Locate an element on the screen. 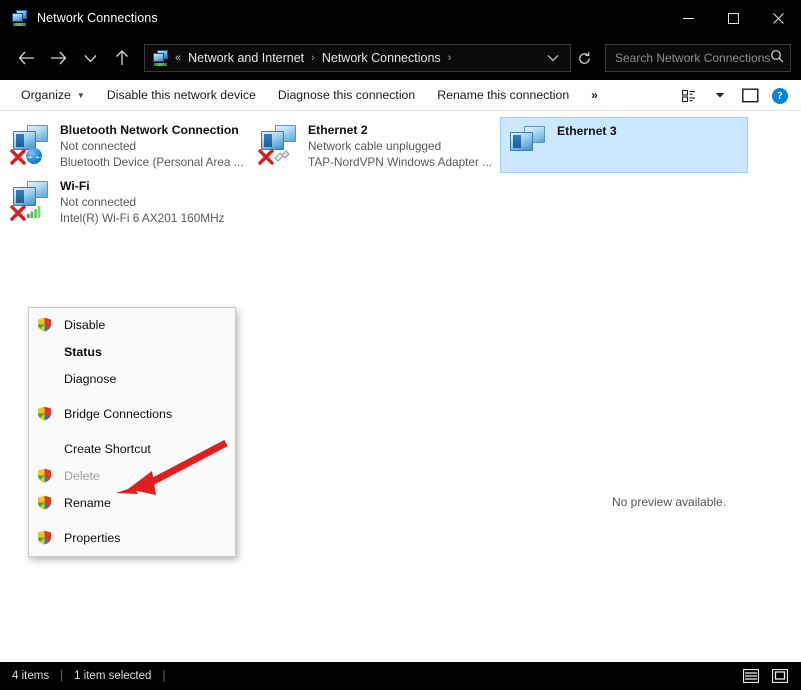  large-icons-view-icon is located at coordinates (780, 676).